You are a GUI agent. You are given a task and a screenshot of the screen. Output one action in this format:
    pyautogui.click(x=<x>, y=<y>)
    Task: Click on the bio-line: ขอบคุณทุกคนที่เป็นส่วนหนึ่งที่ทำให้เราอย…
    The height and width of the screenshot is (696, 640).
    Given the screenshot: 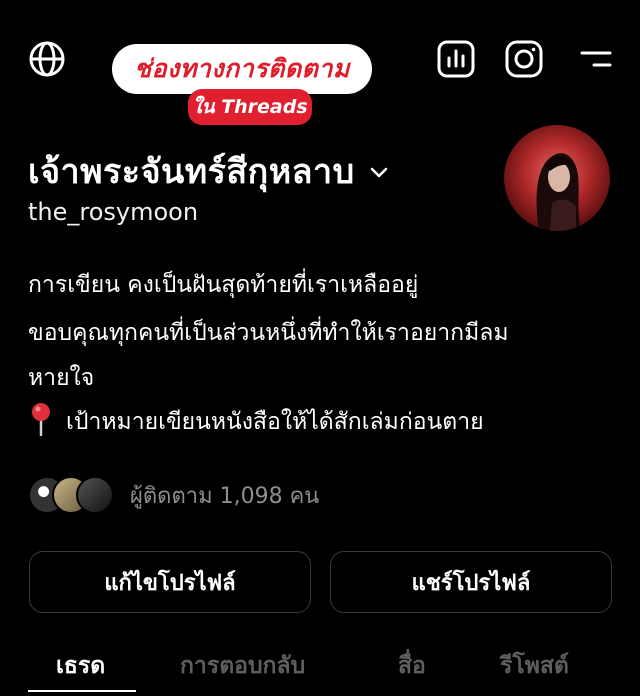 What is the action you would take?
    pyautogui.click(x=268, y=333)
    